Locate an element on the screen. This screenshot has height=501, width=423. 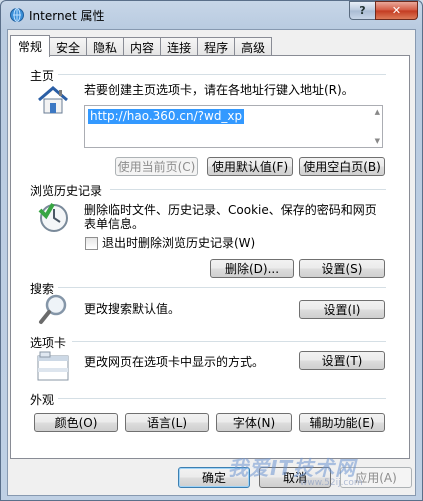
tabs-window-icon is located at coordinates (53, 366).